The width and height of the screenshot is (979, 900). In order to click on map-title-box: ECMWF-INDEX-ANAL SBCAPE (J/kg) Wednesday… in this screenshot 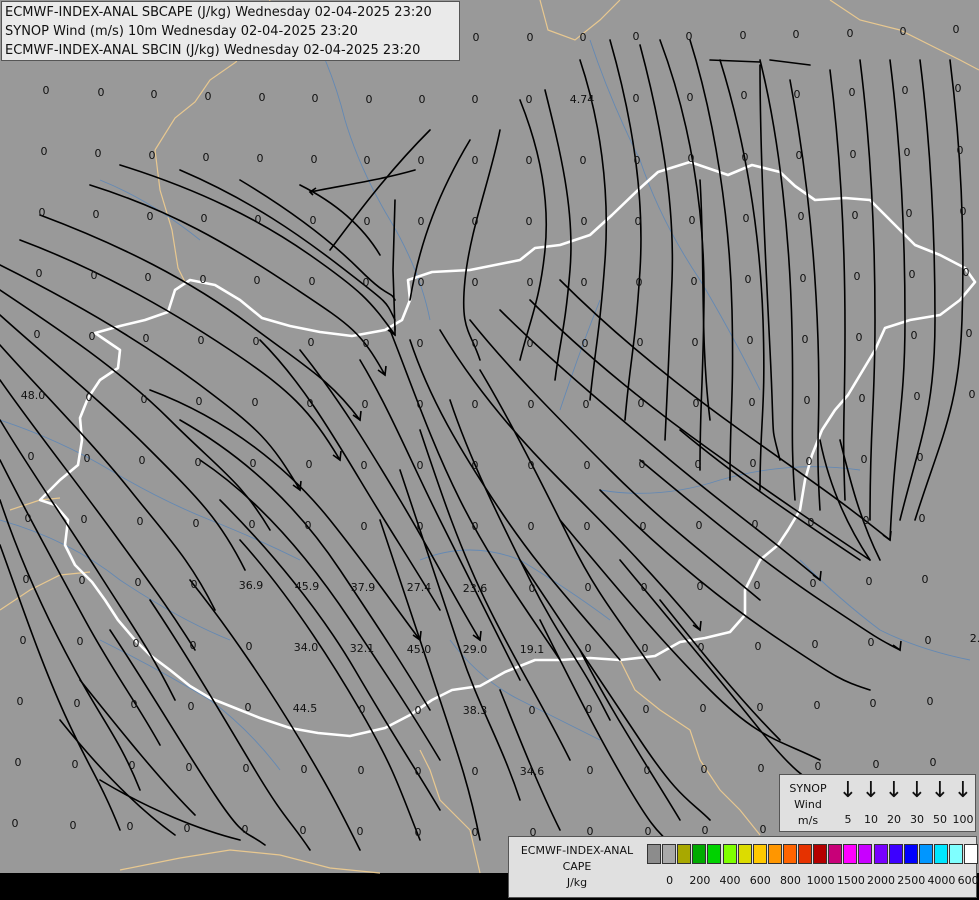, I will do `click(230, 31)`.